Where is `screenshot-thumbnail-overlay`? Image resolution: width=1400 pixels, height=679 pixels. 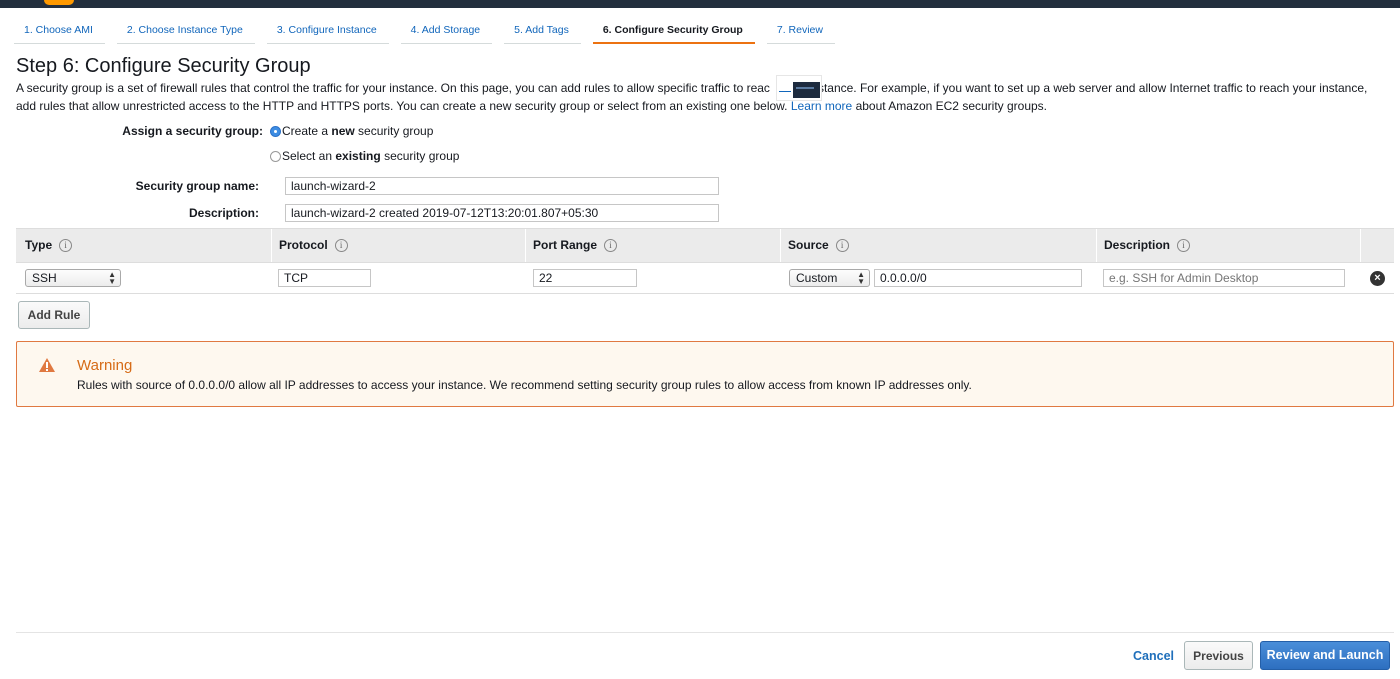
screenshot-thumbnail-overlay is located at coordinates (799, 88).